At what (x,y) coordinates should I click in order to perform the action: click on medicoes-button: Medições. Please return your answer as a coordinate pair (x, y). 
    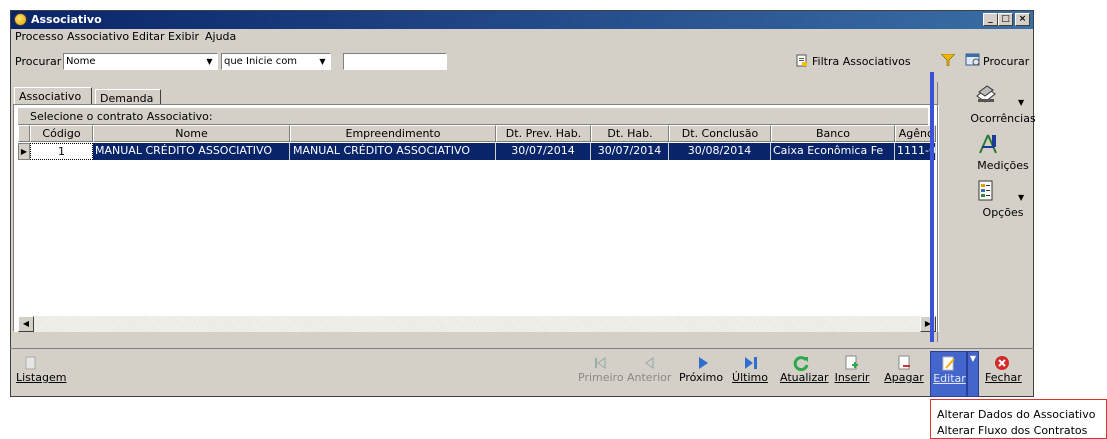
    Looking at the image, I should click on (1003, 165).